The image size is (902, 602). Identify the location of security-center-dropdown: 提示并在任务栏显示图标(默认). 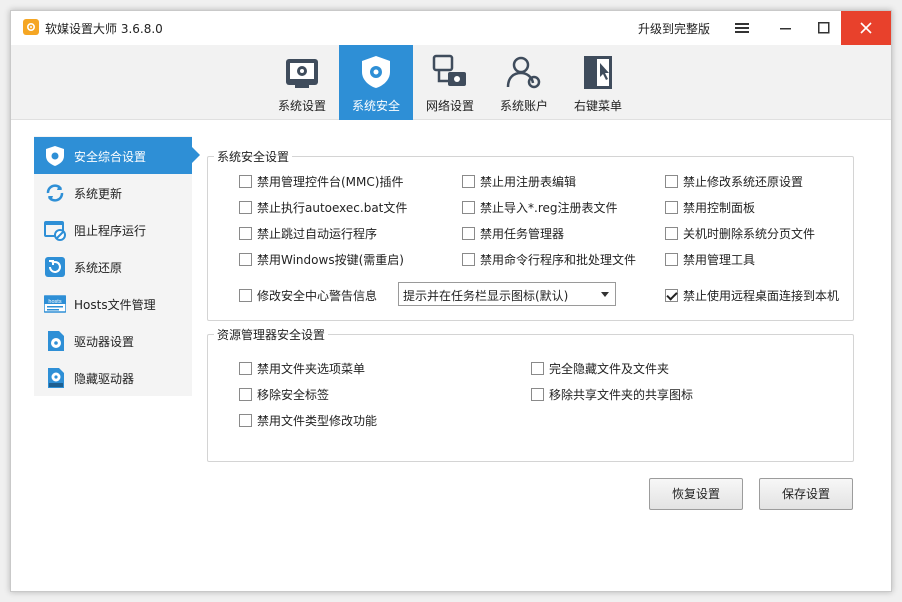
(507, 294).